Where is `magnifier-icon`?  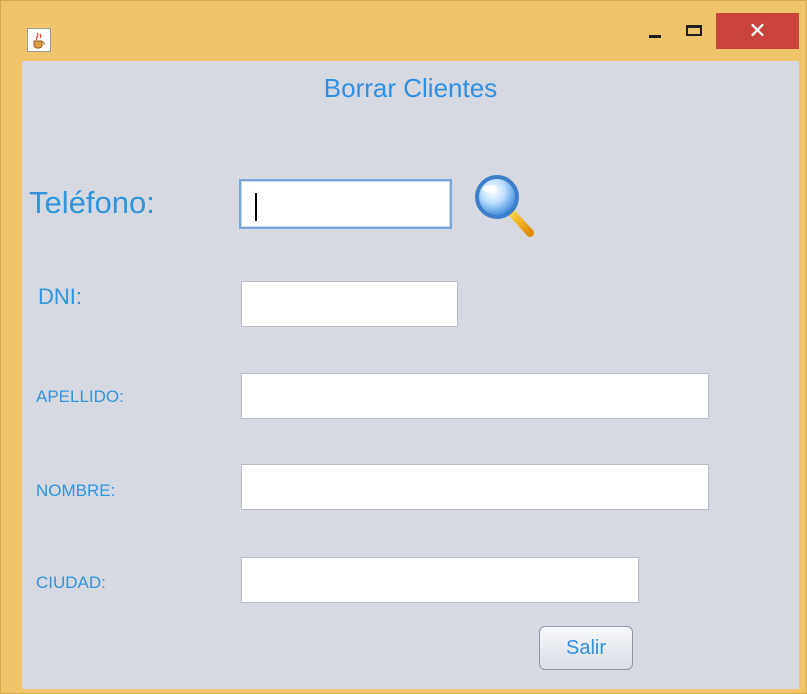
magnifier-icon is located at coordinates (504, 206).